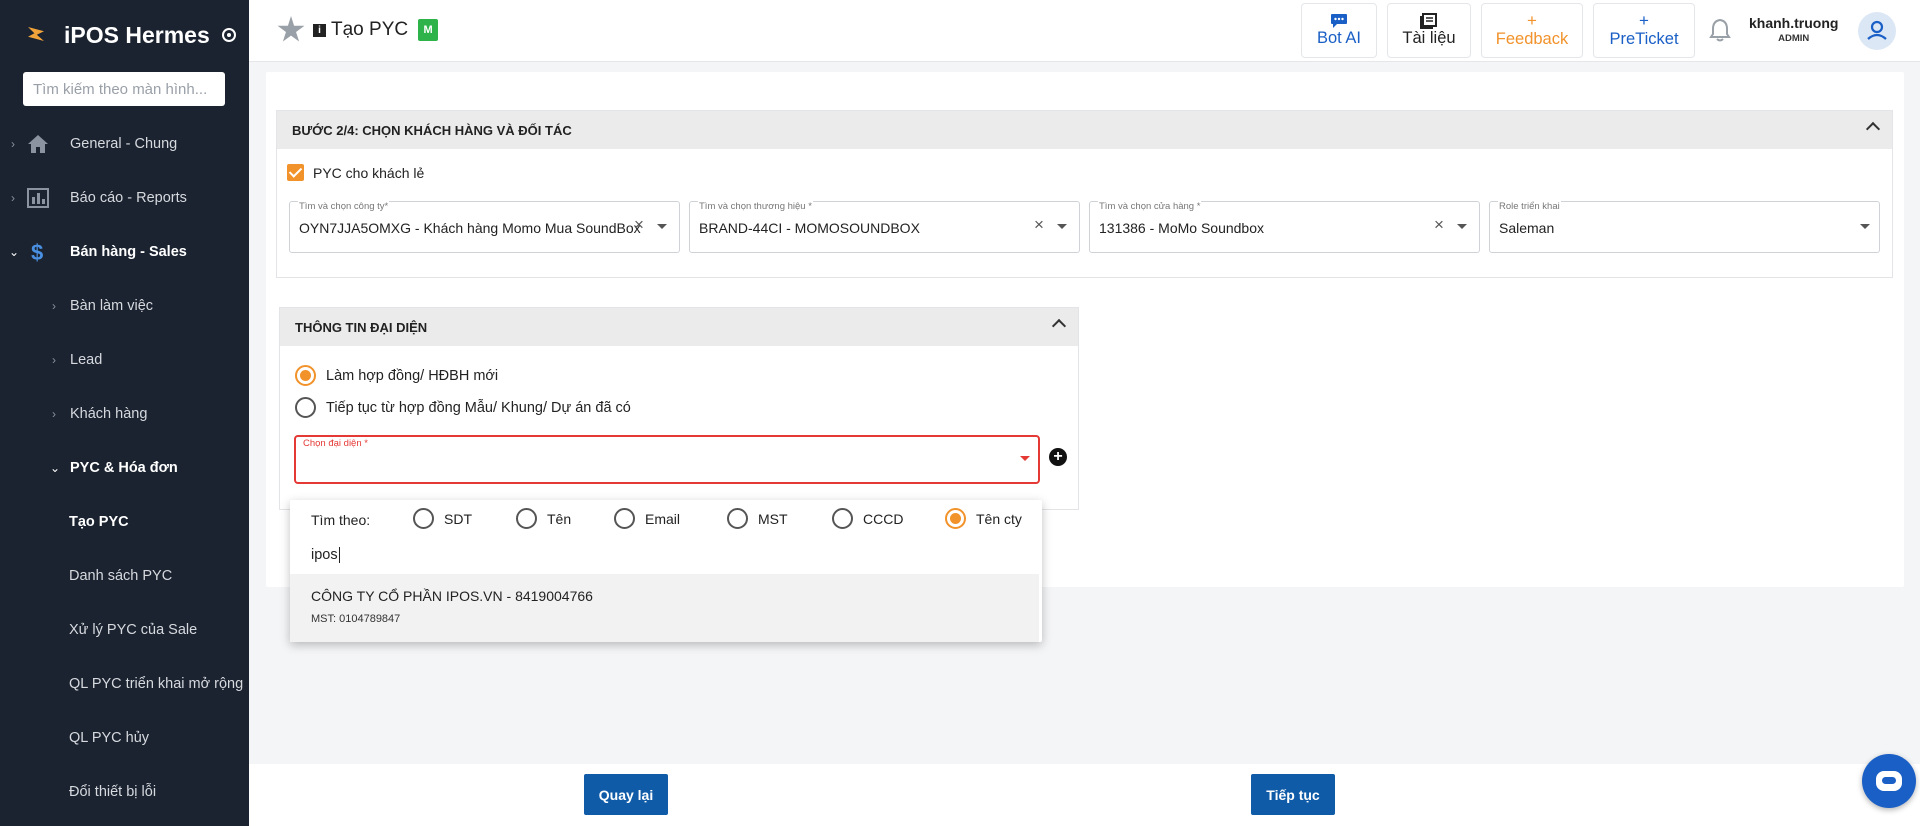 This screenshot has height=826, width=1920. Describe the element at coordinates (647, 518) in the screenshot. I see `search-option-email: Email` at that location.